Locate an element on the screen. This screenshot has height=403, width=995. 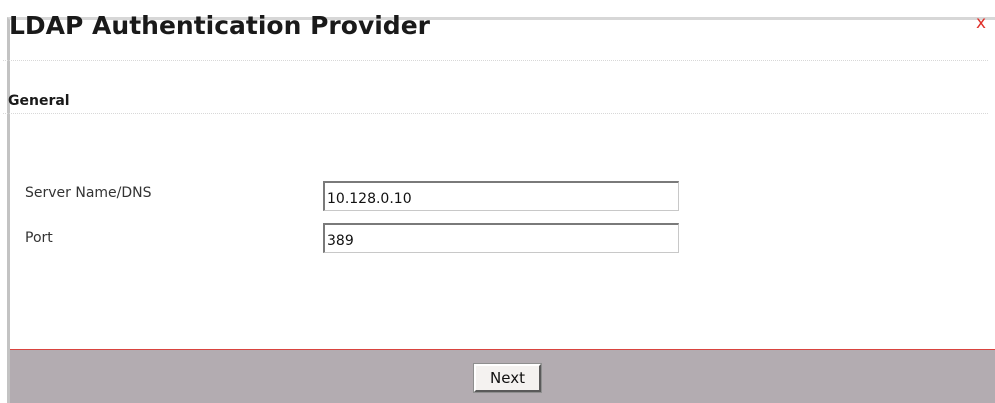
section-general-label: General is located at coordinates (39, 101).